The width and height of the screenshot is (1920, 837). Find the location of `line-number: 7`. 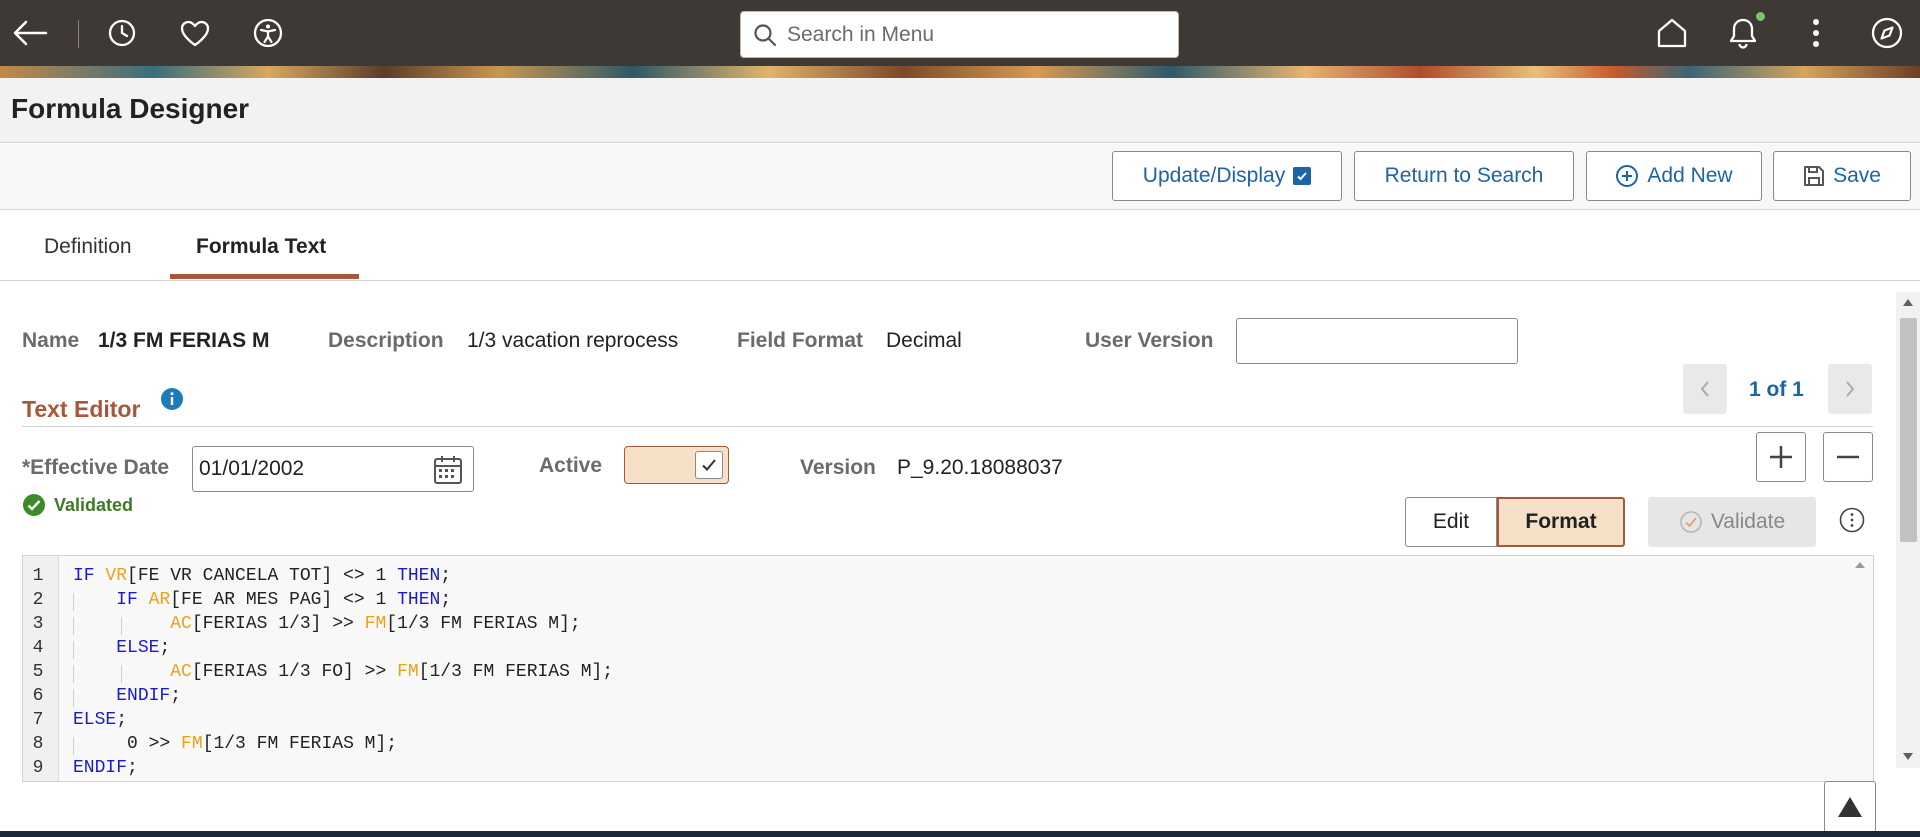

line-number: 7 is located at coordinates (38, 720).